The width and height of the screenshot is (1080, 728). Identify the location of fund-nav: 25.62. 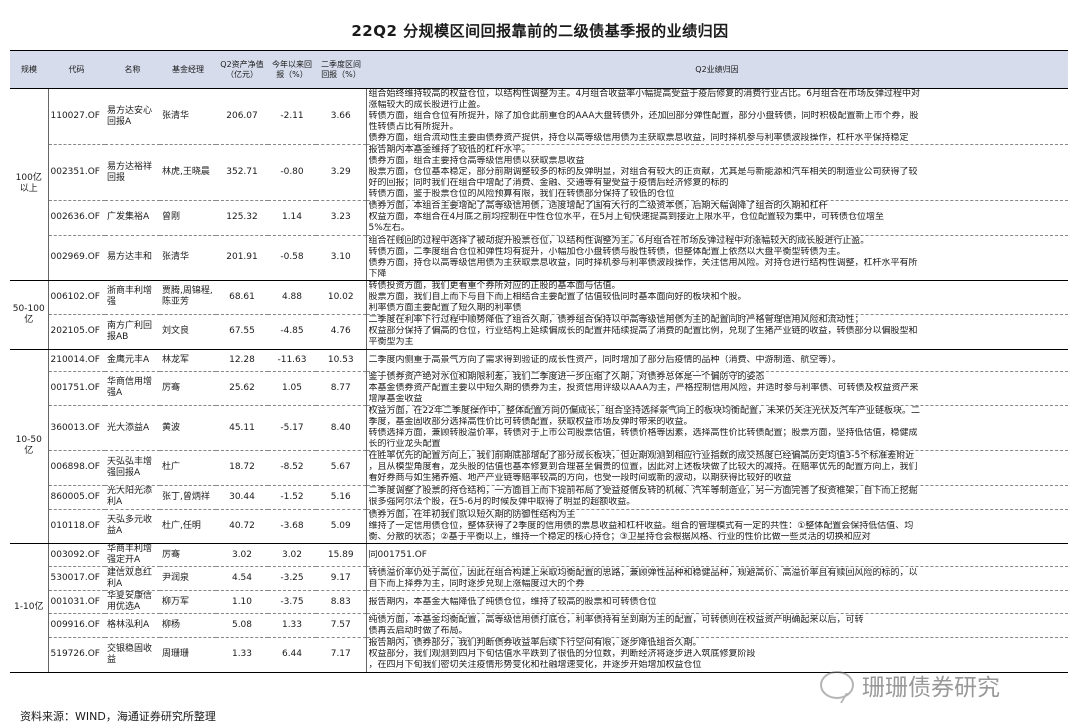
(242, 388).